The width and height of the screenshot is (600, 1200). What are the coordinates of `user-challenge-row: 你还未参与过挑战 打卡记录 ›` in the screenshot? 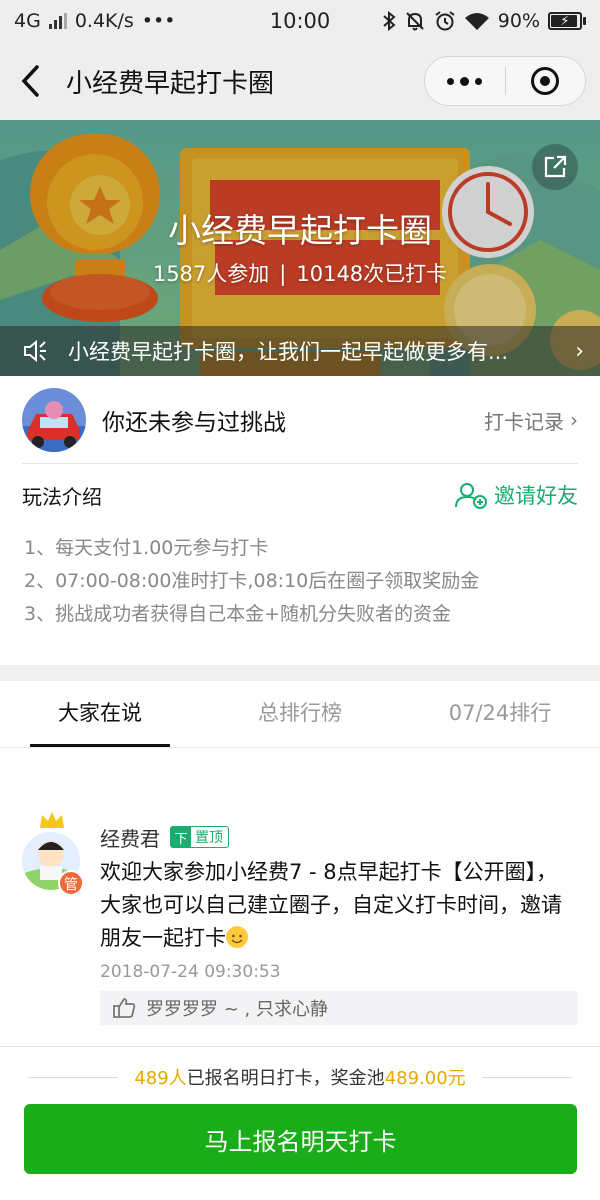 It's located at (300, 420).